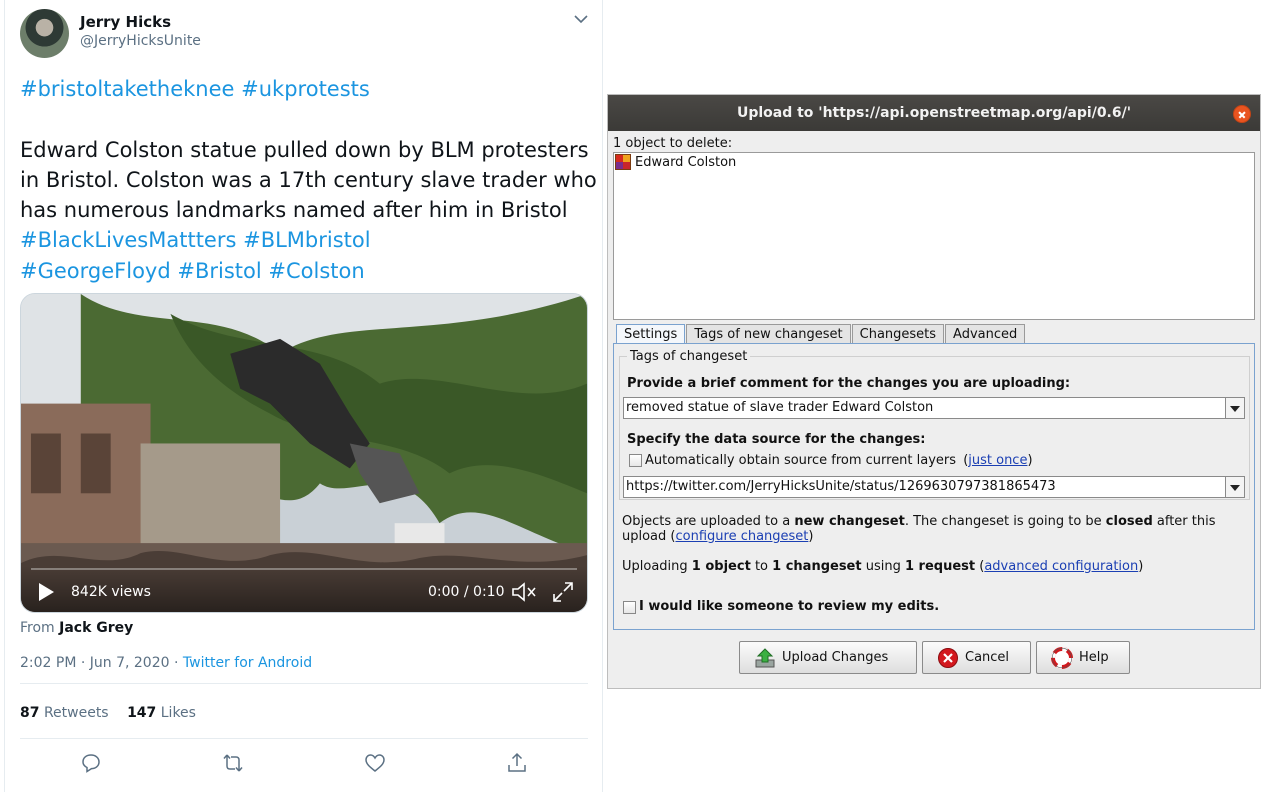  Describe the element at coordinates (649, 536) in the screenshot. I see `info-text: upload (` at that location.